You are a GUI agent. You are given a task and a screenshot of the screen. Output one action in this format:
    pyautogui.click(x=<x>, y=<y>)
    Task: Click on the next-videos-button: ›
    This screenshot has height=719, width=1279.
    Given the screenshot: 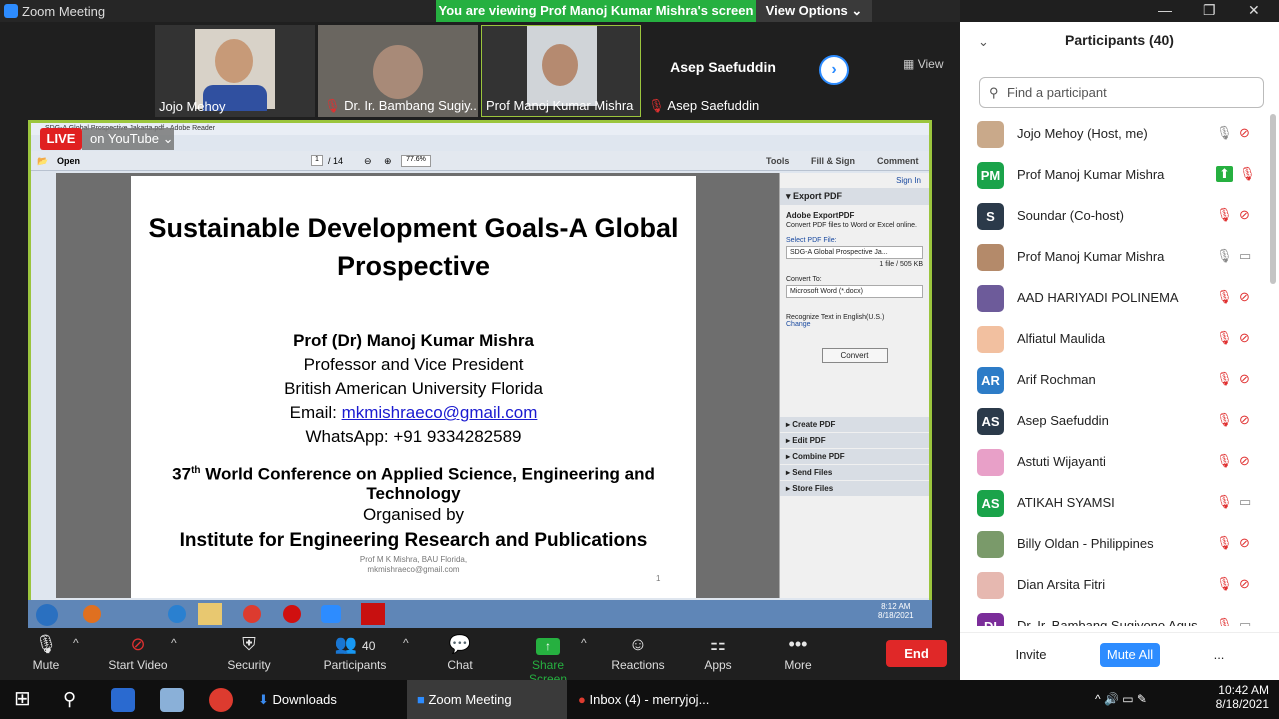 What is the action you would take?
    pyautogui.click(x=834, y=70)
    